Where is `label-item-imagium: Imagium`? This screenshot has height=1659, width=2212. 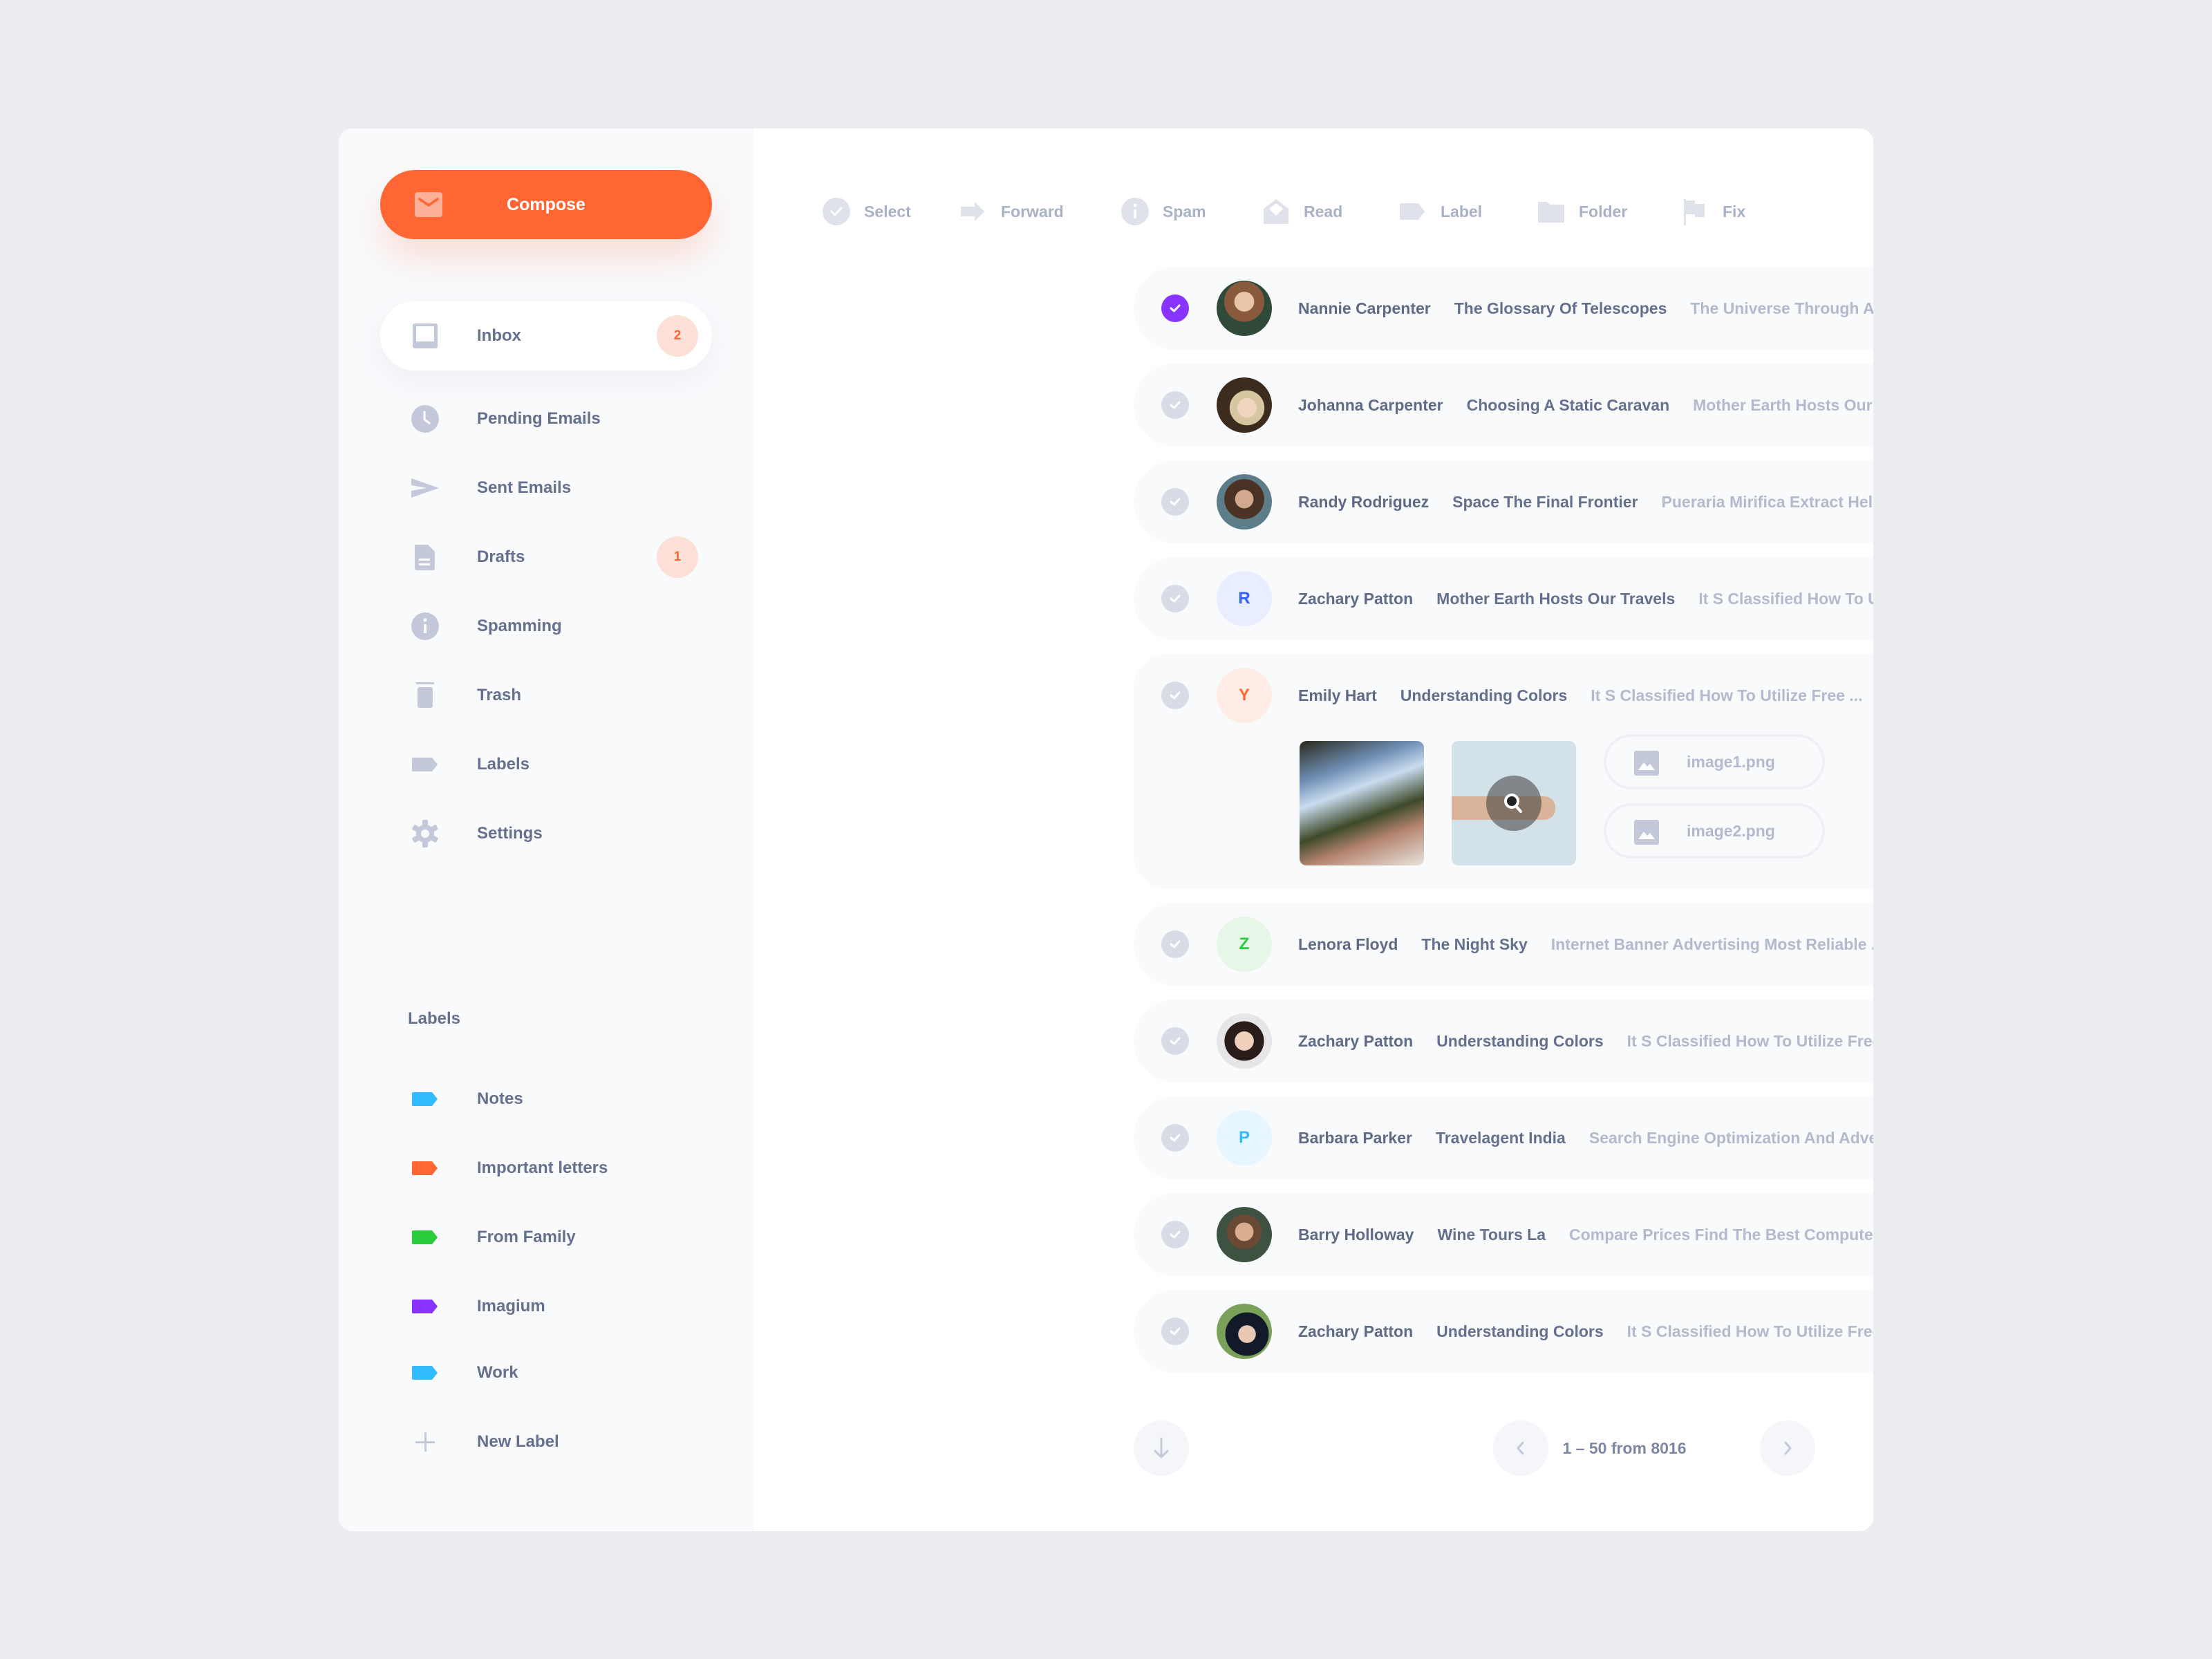 label-item-imagium: Imagium is located at coordinates (546, 1306).